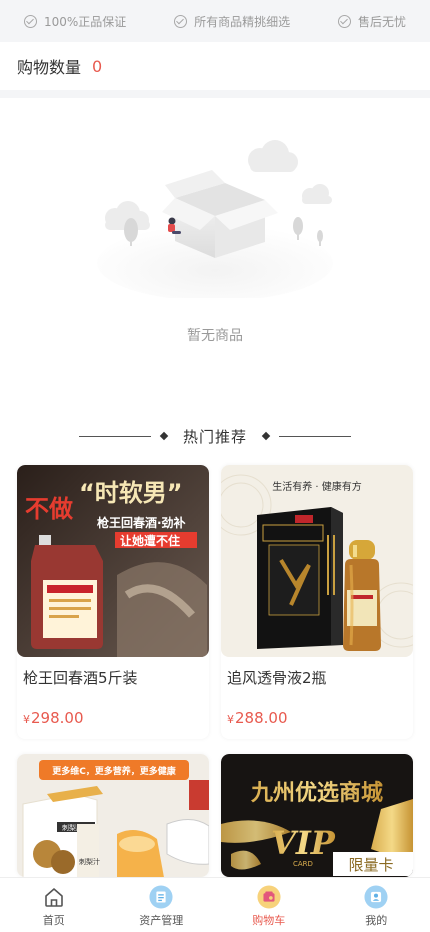  I want to click on product-name: 追风透骨液2瓶, so click(277, 678).